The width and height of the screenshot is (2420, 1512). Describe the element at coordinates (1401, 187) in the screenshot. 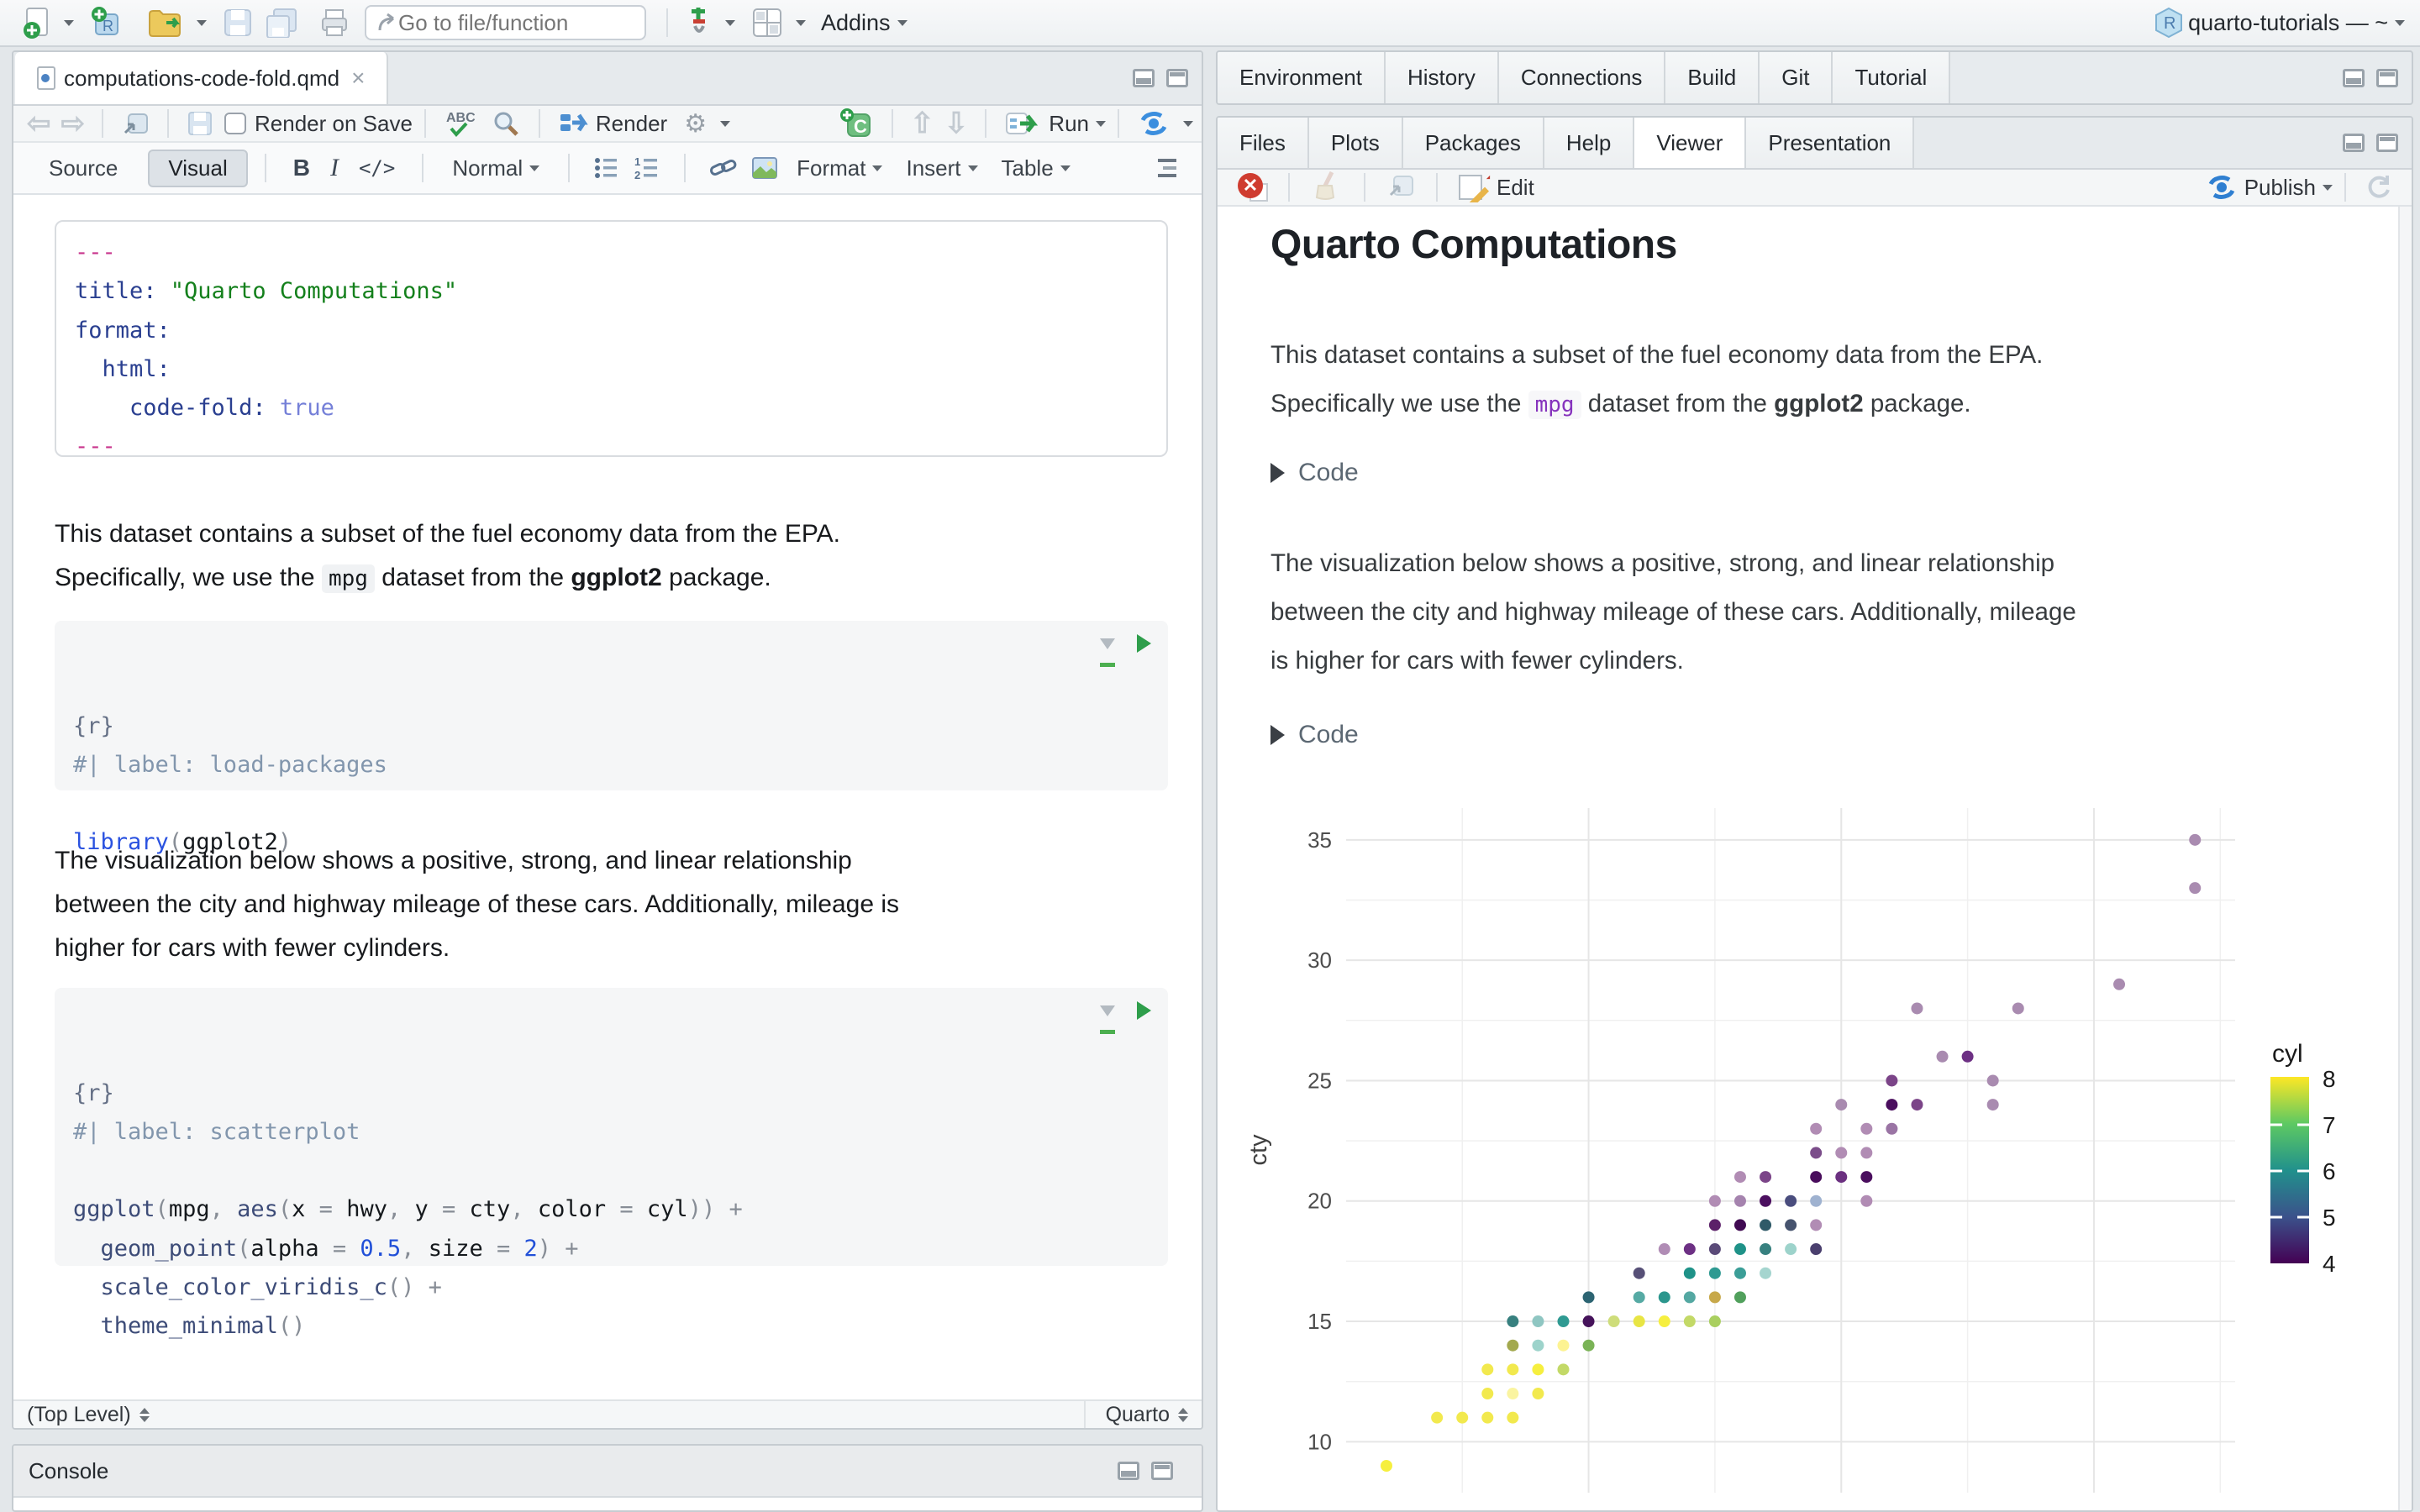

I see `open-in-browser-icon` at that location.